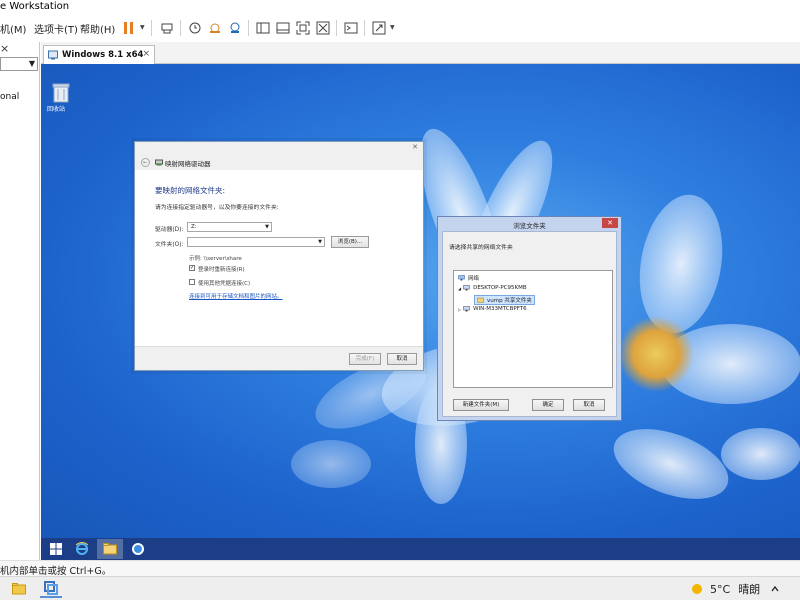  Describe the element at coordinates (97, 28) in the screenshot. I see `menu-help: 帮助(H)` at that location.